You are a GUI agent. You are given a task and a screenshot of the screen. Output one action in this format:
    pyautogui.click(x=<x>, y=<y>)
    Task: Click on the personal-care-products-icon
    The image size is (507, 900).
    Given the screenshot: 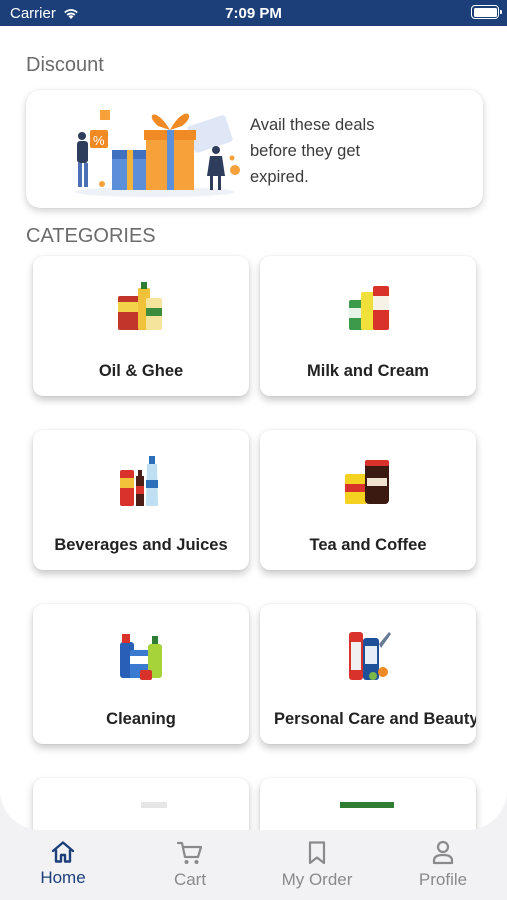 What is the action you would take?
    pyautogui.click(x=370, y=656)
    